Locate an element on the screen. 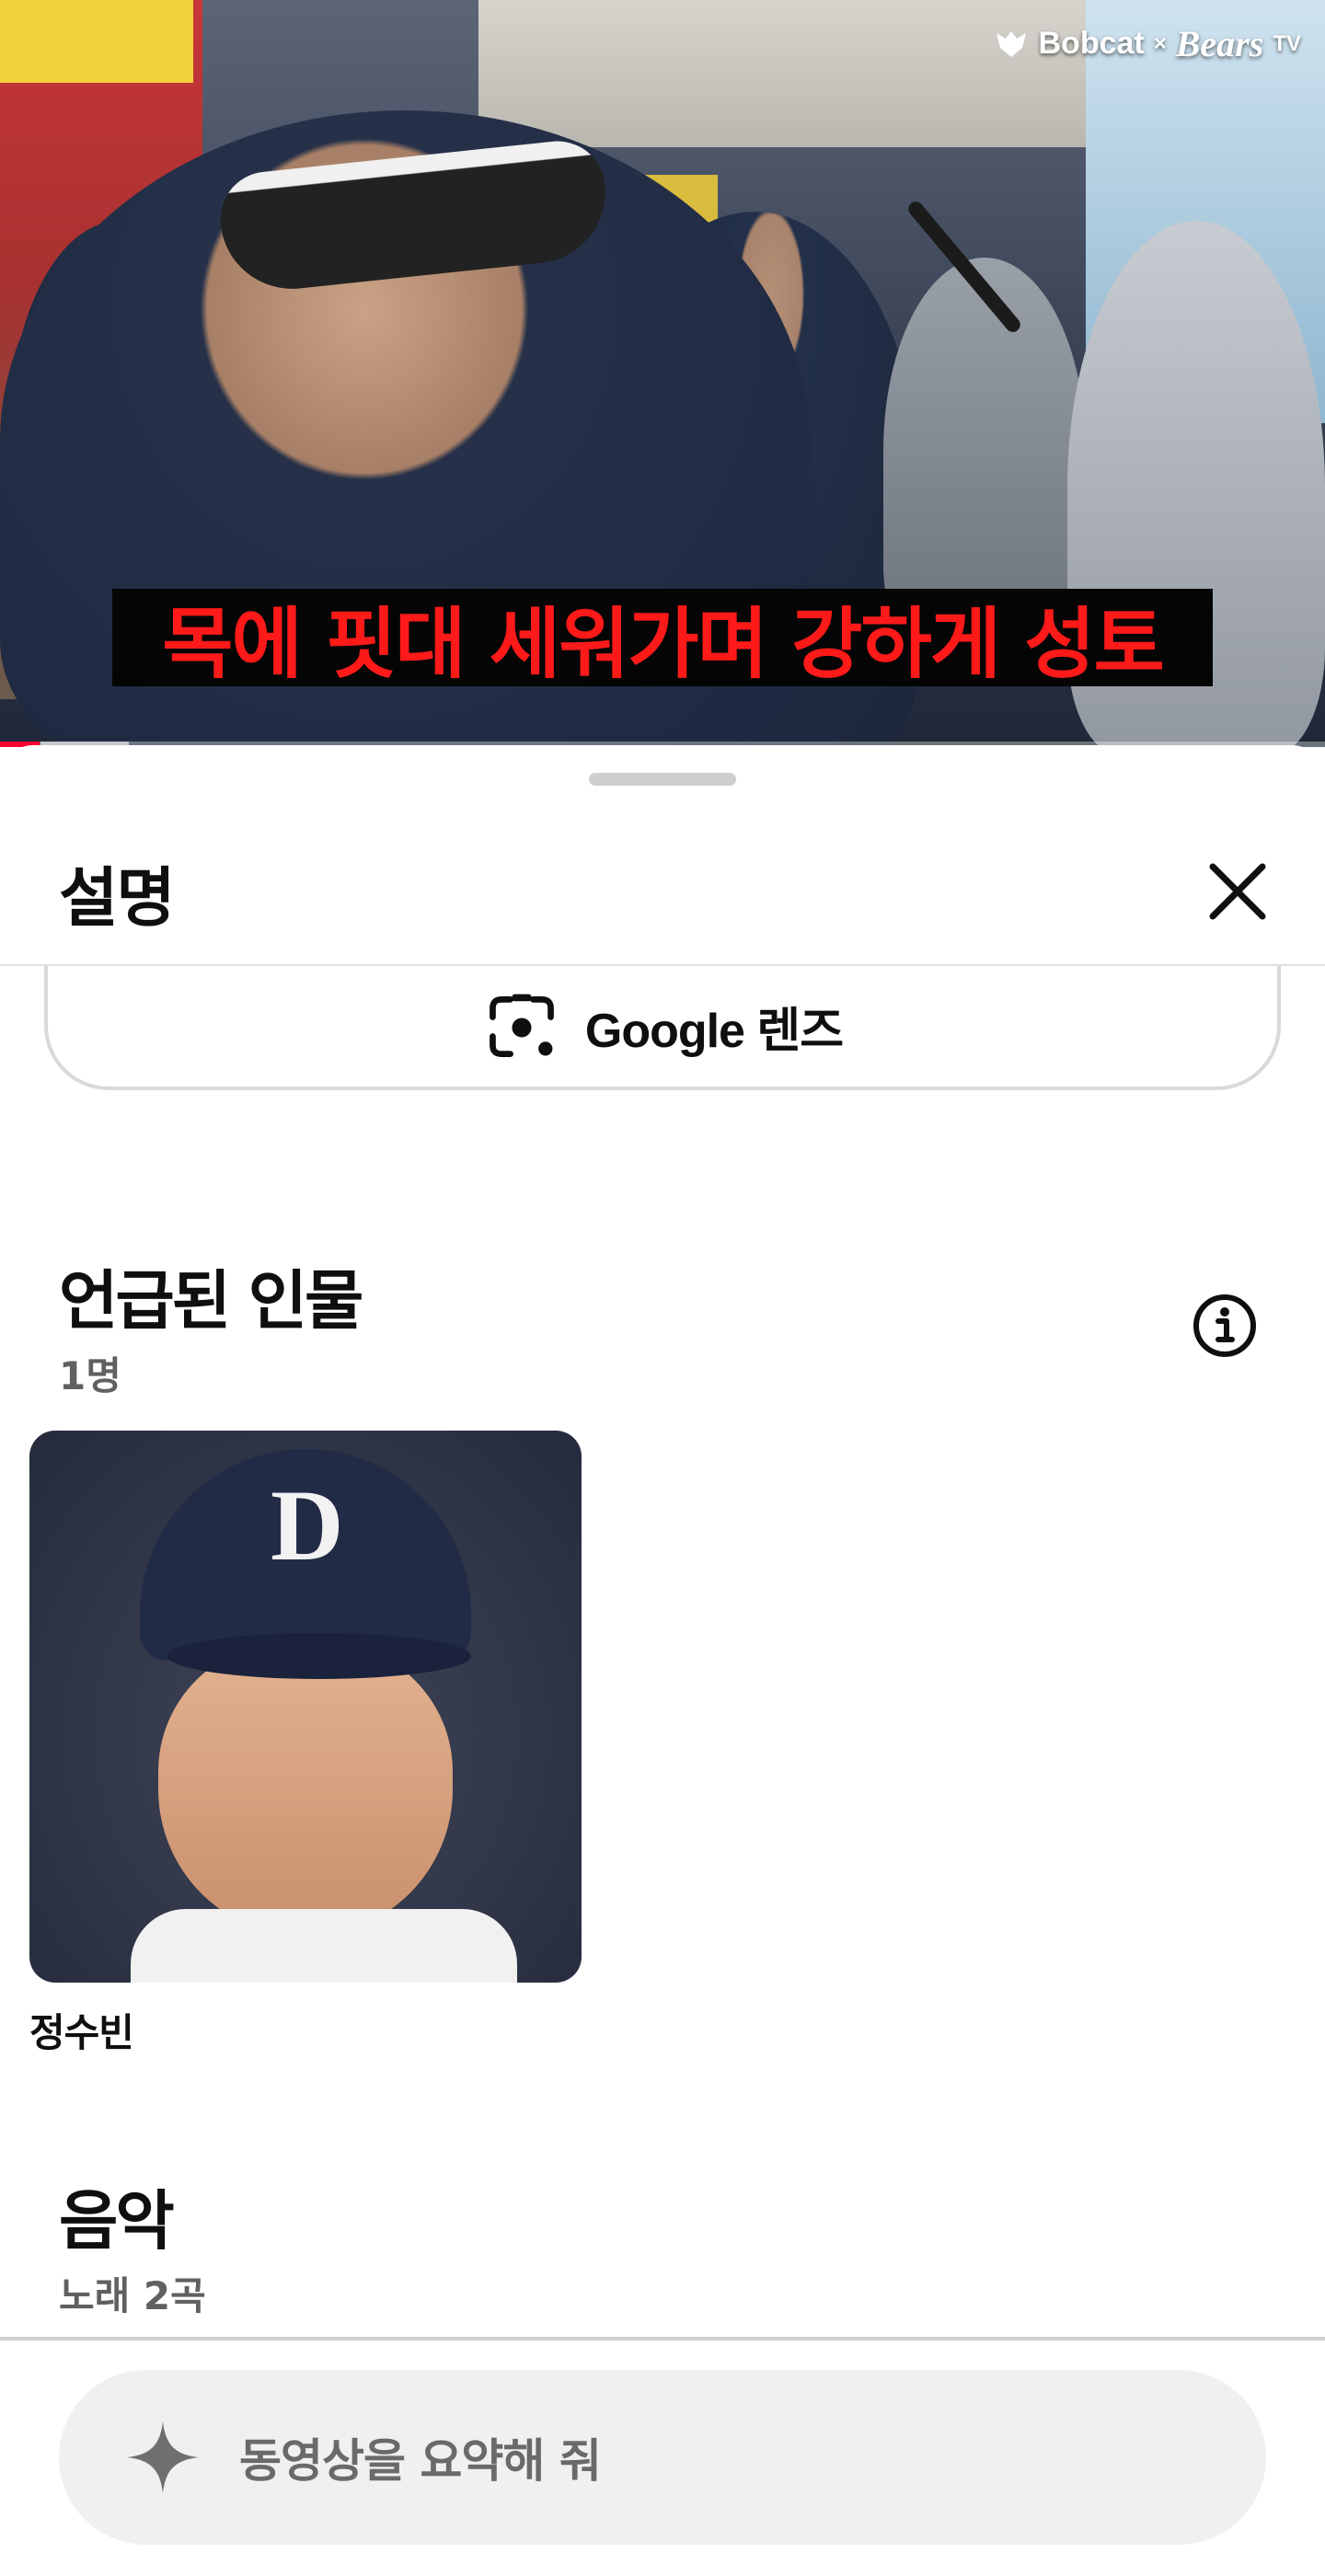  sheet-header: 설명 is located at coordinates (662, 888).